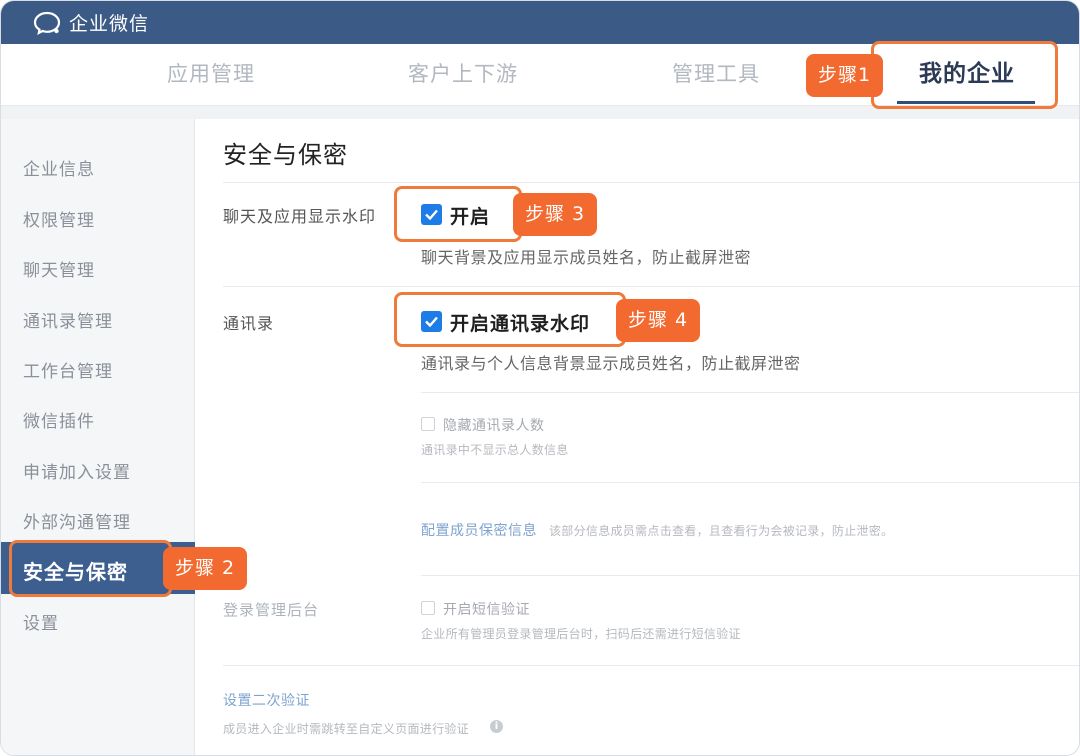  Describe the element at coordinates (249, 323) in the screenshot. I see `contacts-label: 通讯录` at that location.